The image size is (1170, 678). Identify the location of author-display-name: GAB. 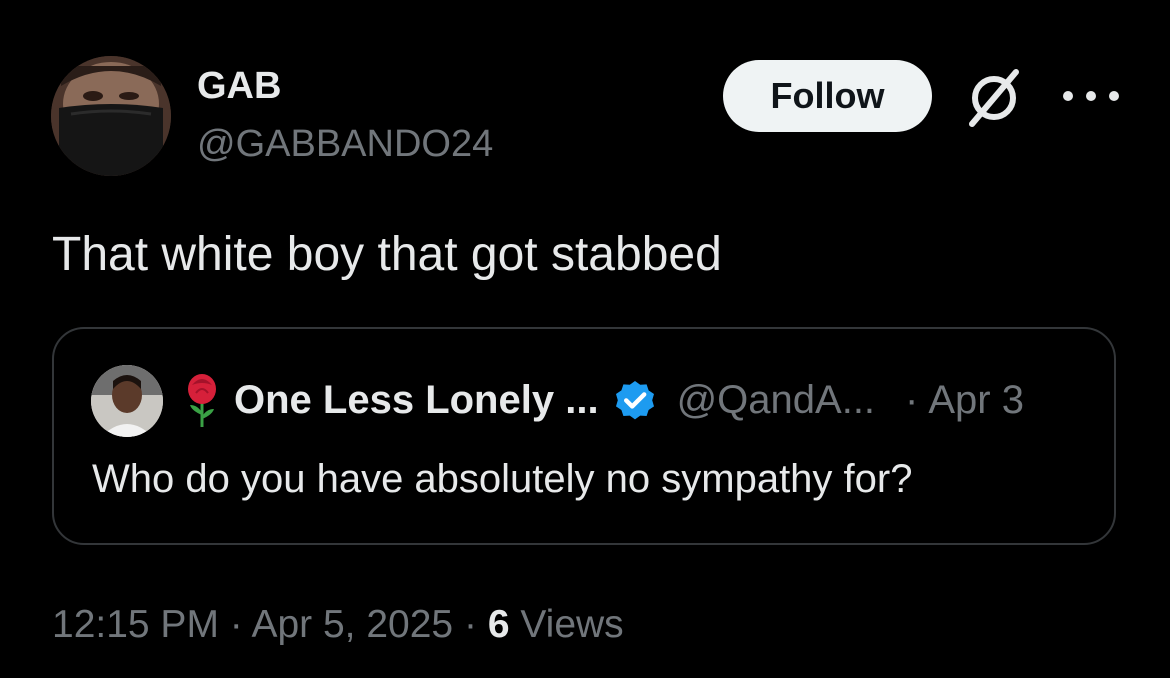
(239, 86).